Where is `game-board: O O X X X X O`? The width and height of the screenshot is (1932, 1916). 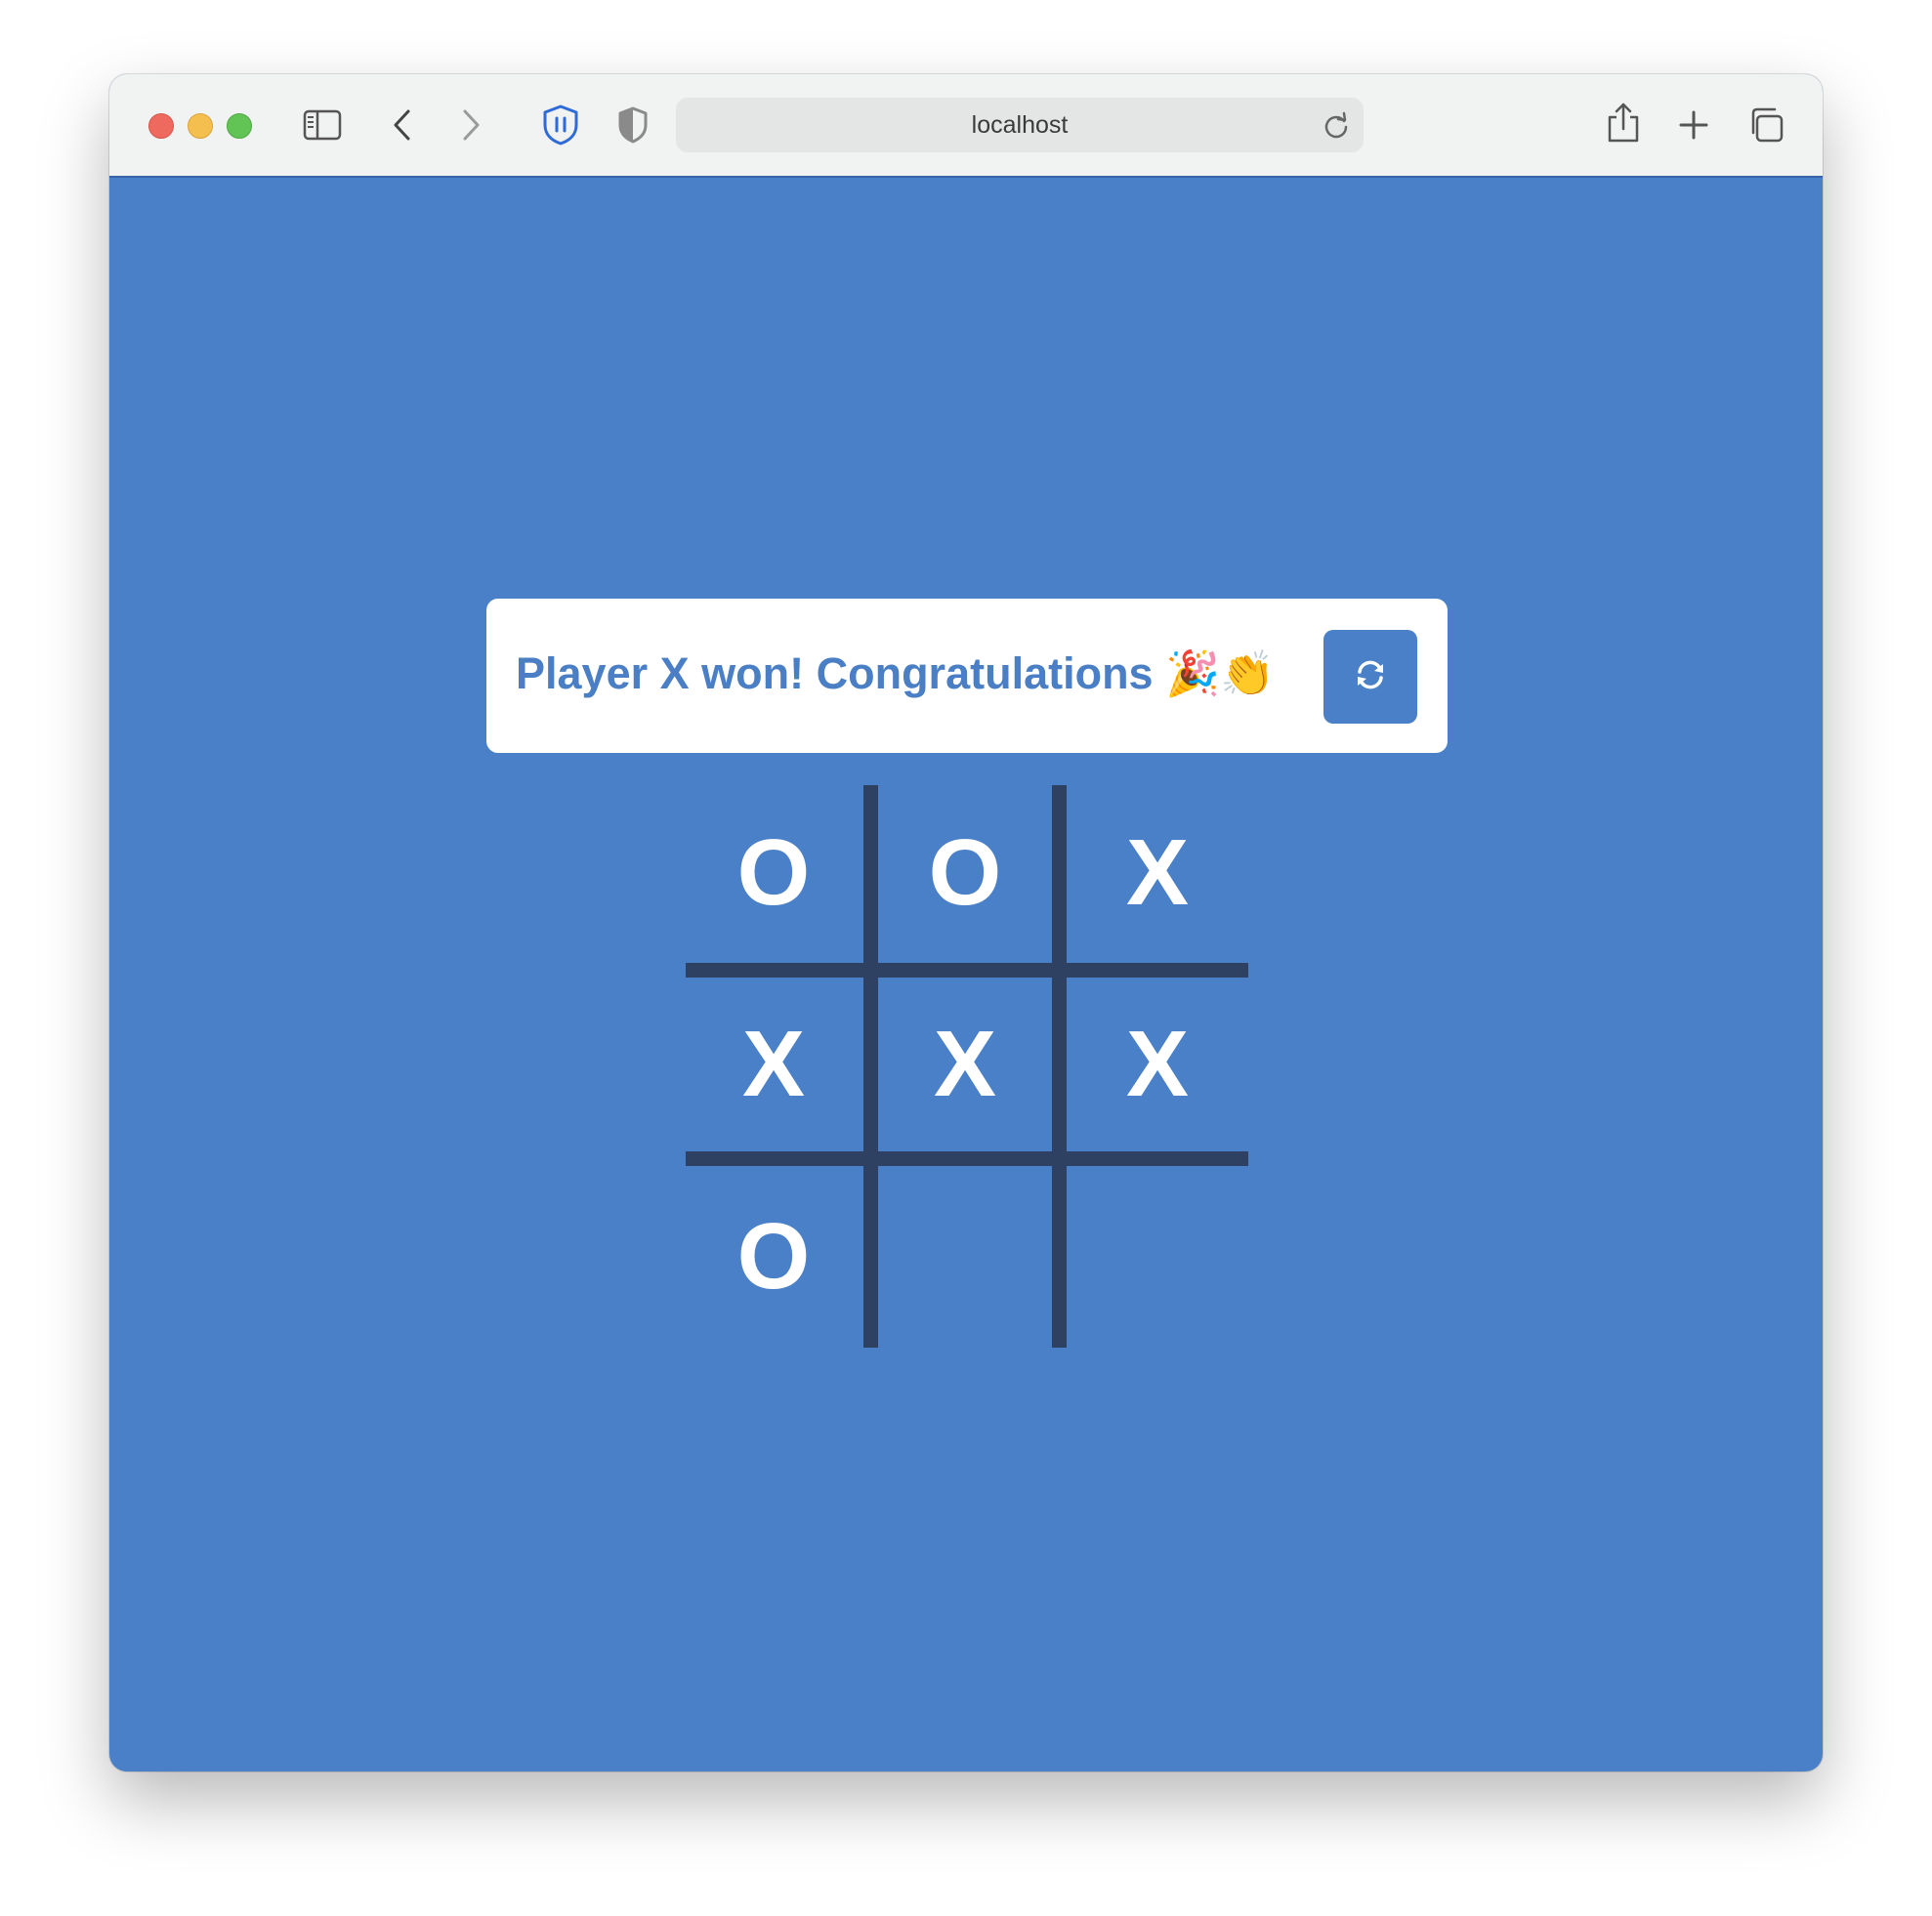
game-board: O O X X X X O is located at coordinates (967, 1066).